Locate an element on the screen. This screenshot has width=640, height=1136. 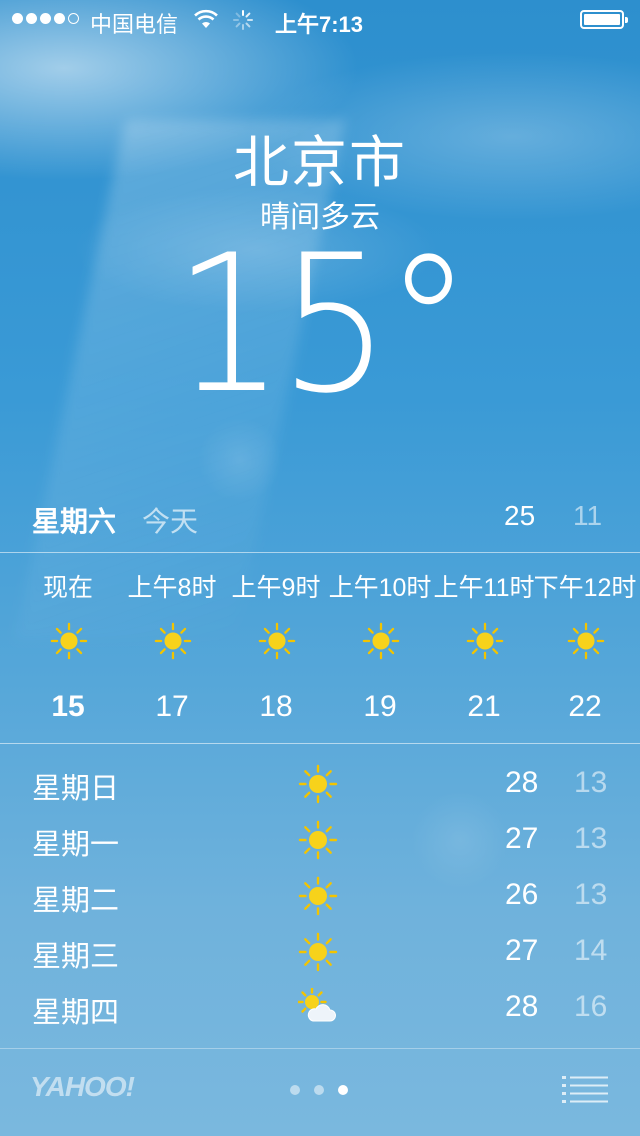
battery-icon is located at coordinates (604, 19).